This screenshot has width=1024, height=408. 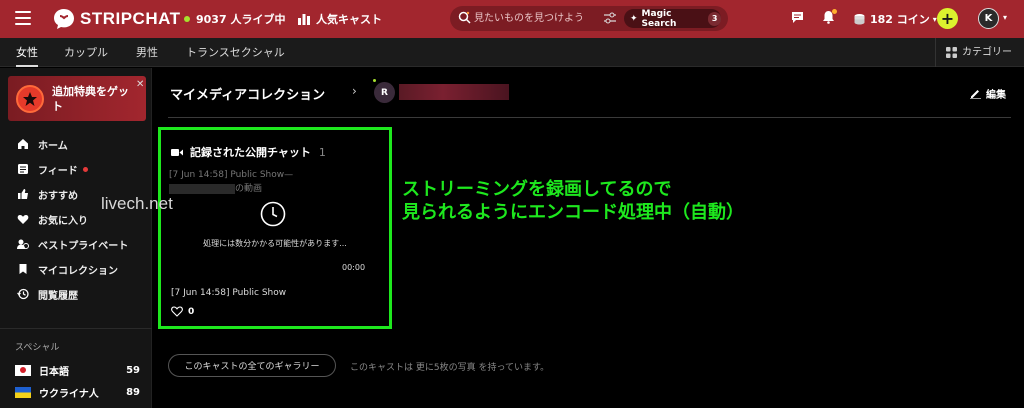 What do you see at coordinates (634, 18) in the screenshot?
I see `sparkle-icon: ✦` at bounding box center [634, 18].